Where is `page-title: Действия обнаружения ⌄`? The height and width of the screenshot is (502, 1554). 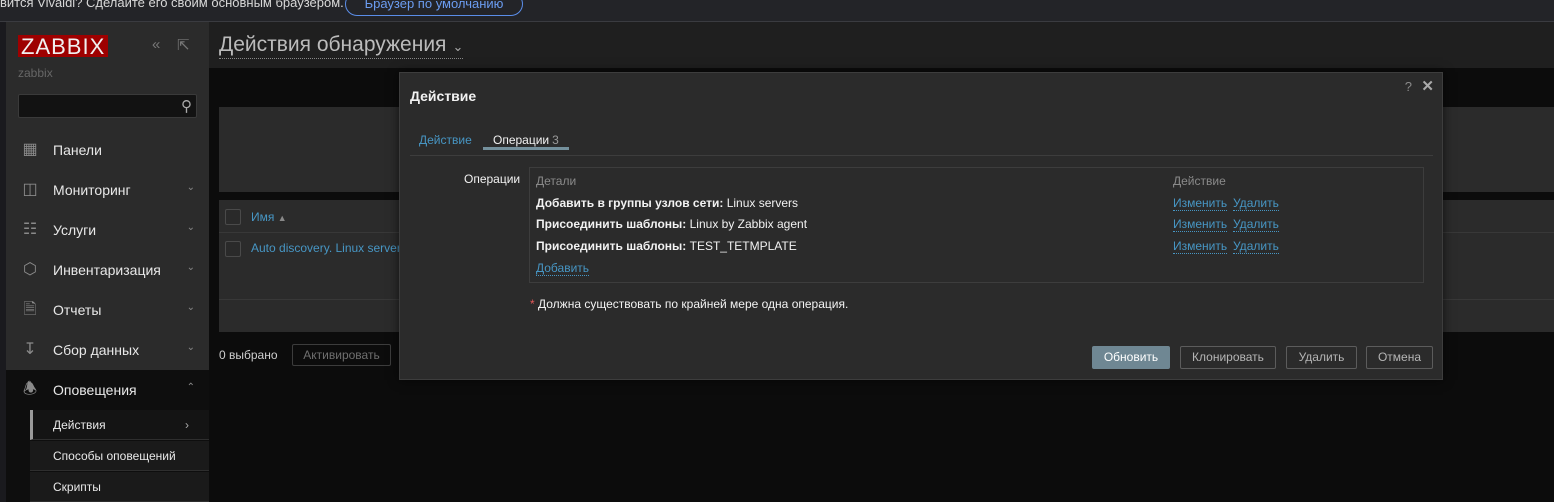
page-title: Действия обнаружения ⌄ is located at coordinates (341, 46).